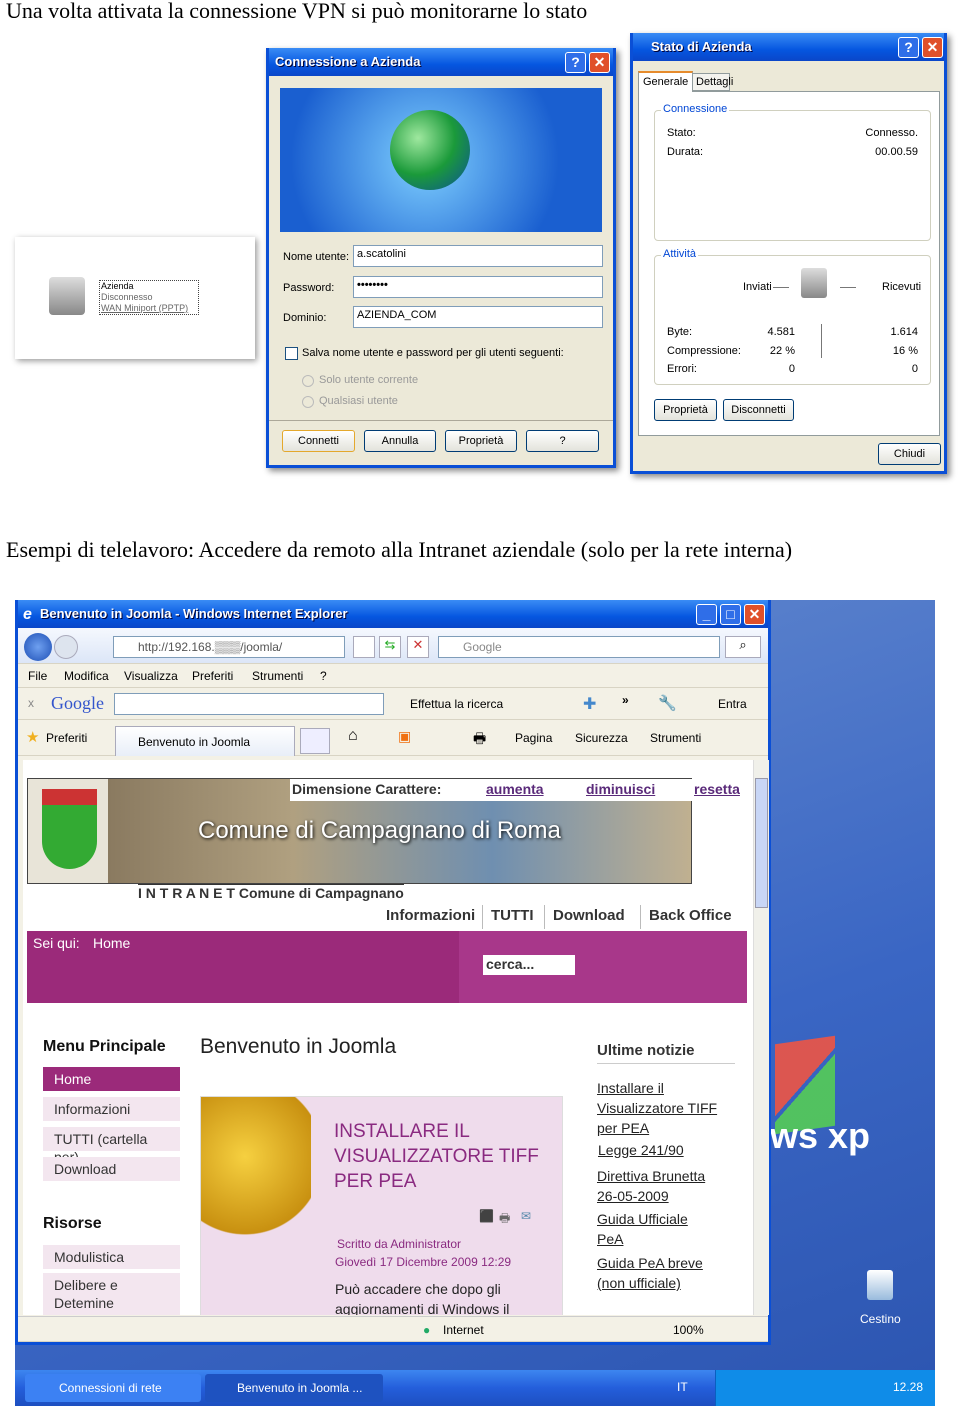  What do you see at coordinates (427, 1330) in the screenshot?
I see `internet-zone-icon: ●` at bounding box center [427, 1330].